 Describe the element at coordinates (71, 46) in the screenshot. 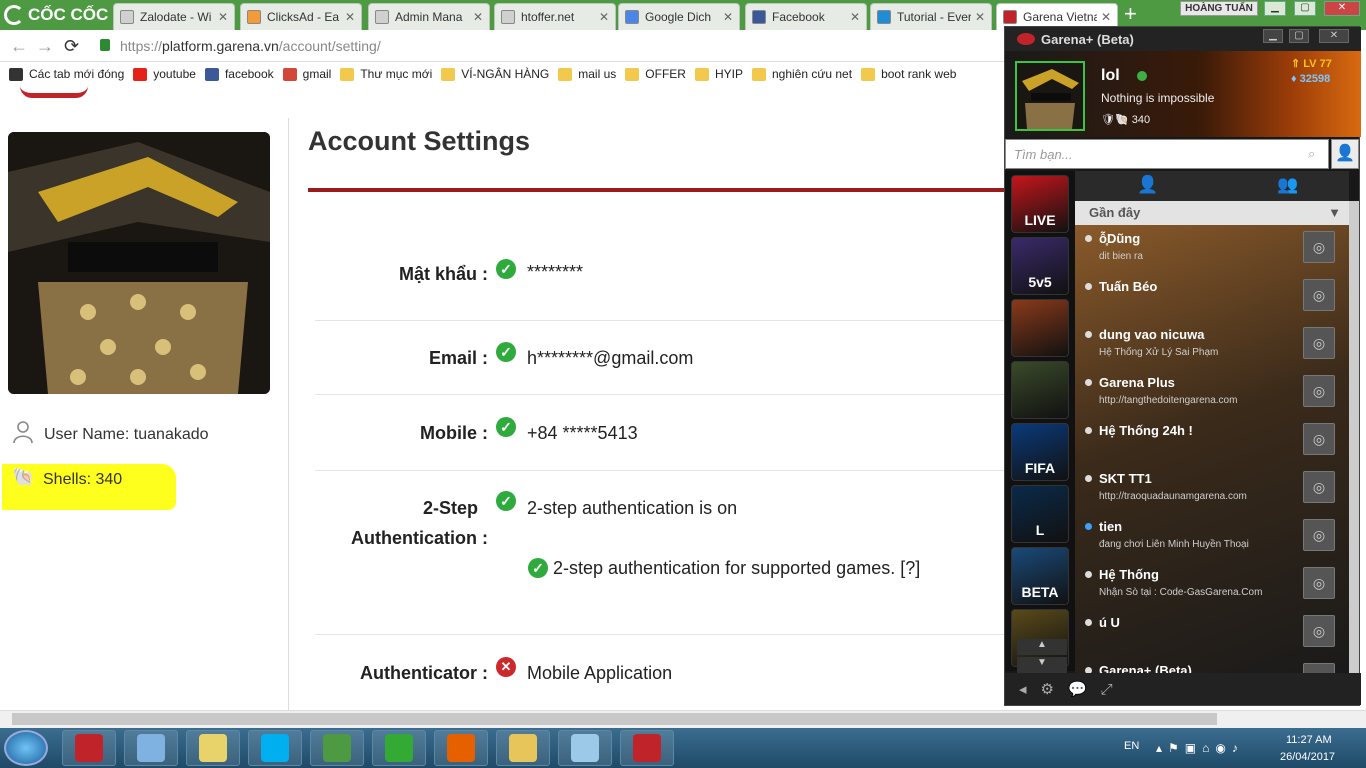

I see `reload-icon: ⟳` at that location.